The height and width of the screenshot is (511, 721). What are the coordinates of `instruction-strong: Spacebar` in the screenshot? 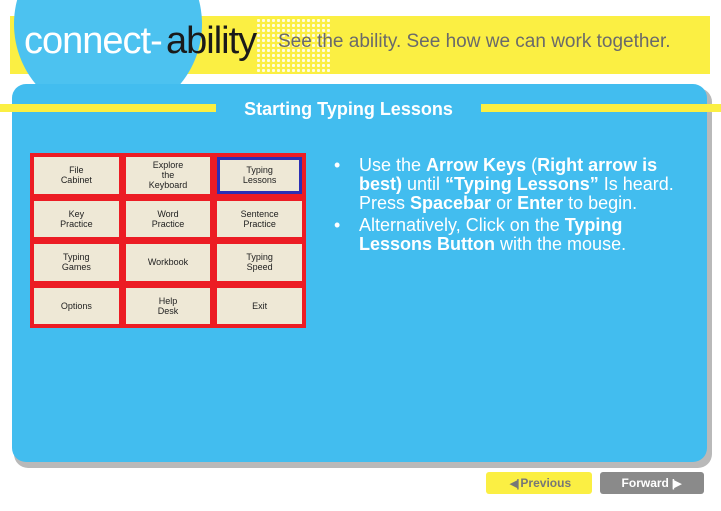 It's located at (451, 203).